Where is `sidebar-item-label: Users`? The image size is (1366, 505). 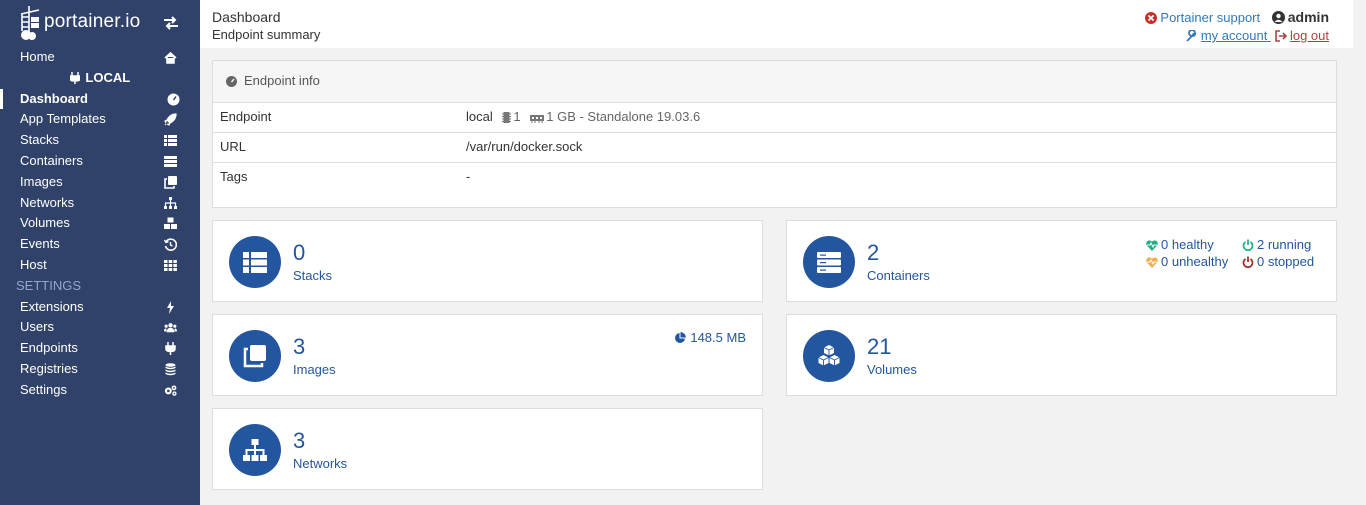
sidebar-item-label: Users is located at coordinates (37, 327).